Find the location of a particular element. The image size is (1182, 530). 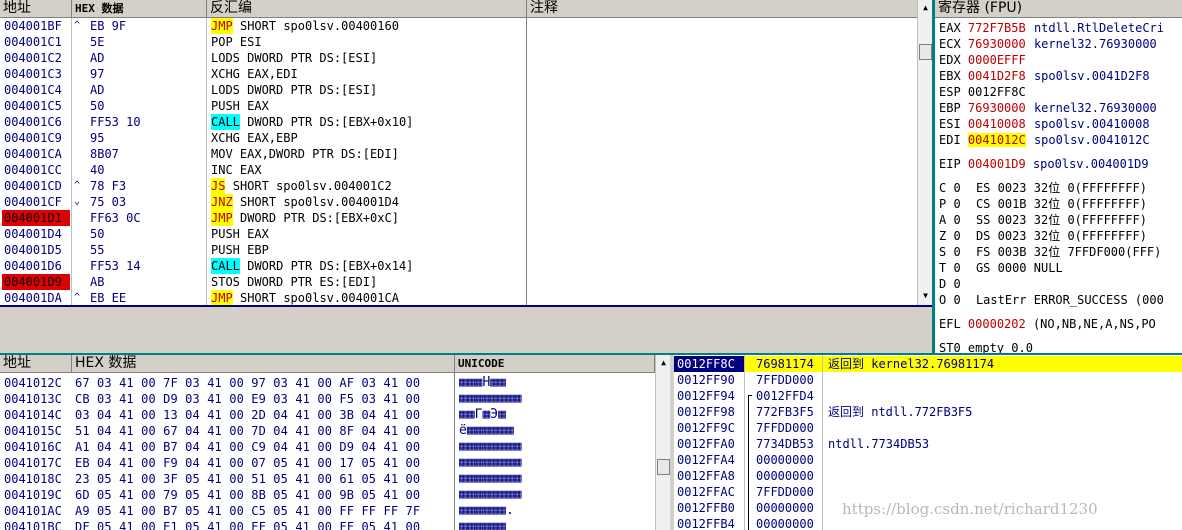

col-header-comment: 注释 is located at coordinates (723, 9).